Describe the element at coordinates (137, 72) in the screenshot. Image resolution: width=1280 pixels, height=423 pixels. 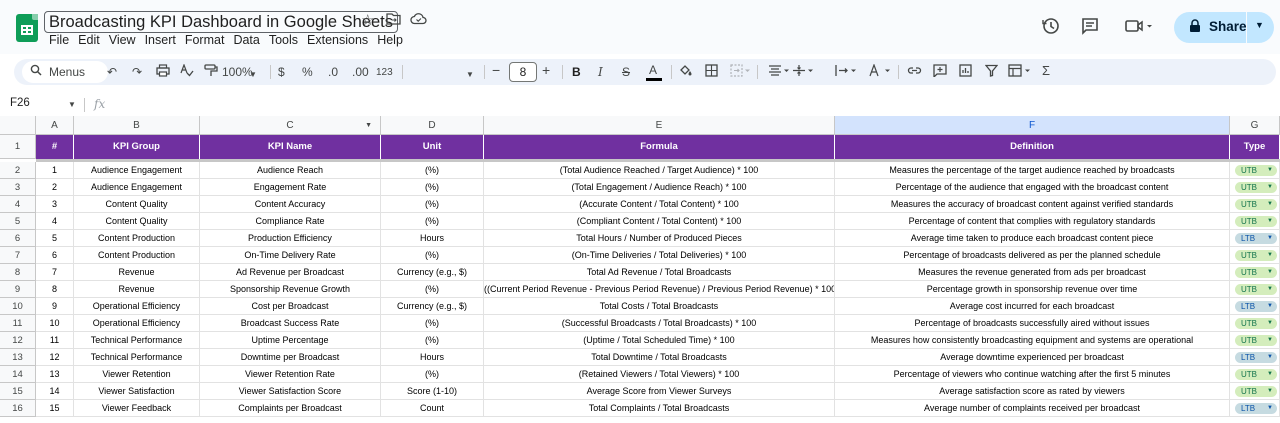
I see `redo-icon: ↷` at that location.